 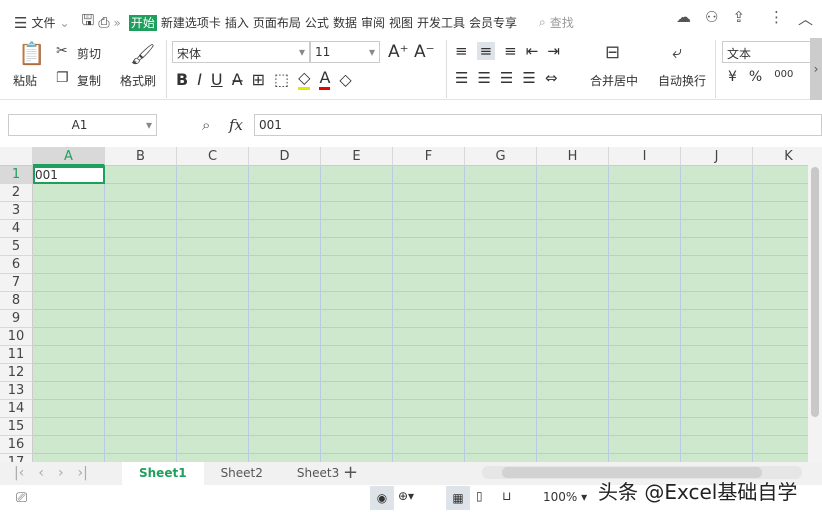 I want to click on cell-G12, so click(x=501, y=373).